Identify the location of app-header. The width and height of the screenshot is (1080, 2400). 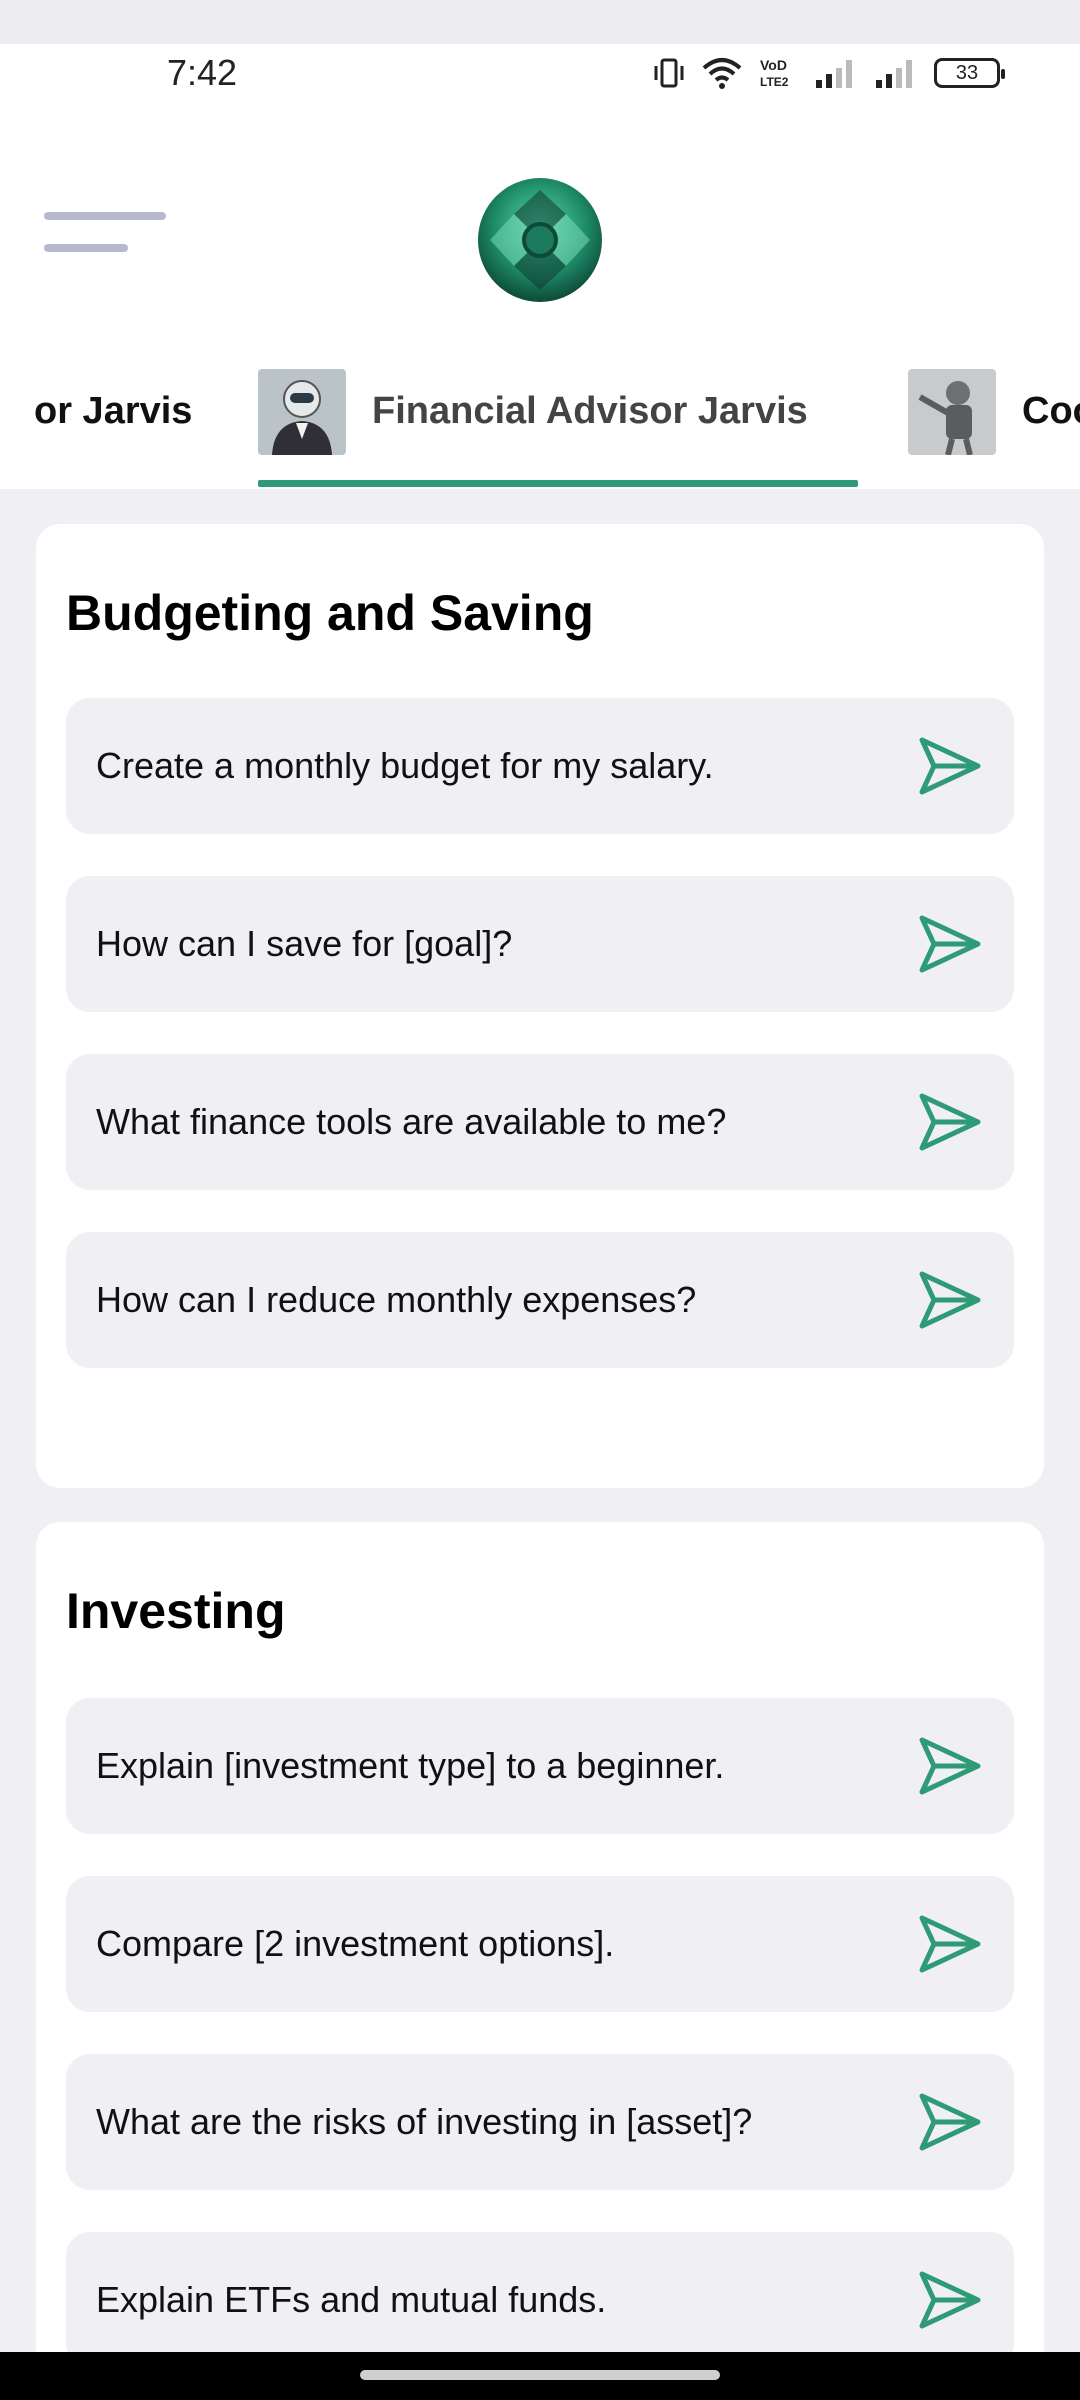
(540, 218).